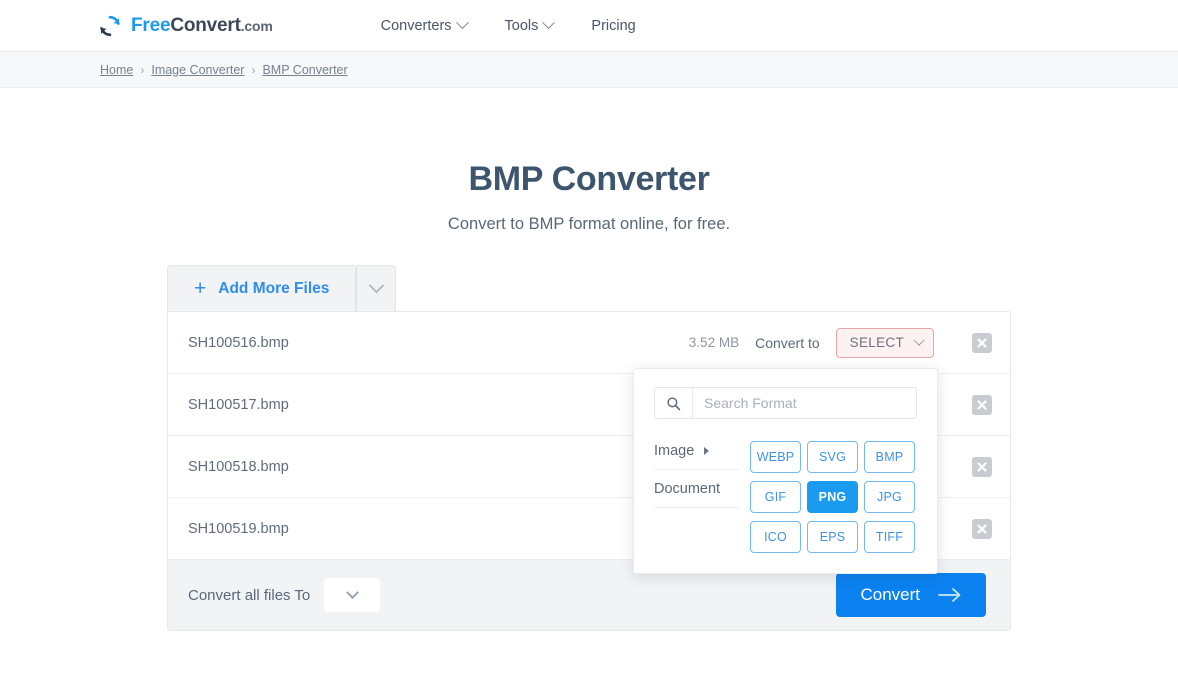  What do you see at coordinates (889, 537) in the screenshot?
I see `format-chip-tiff: TIFF` at bounding box center [889, 537].